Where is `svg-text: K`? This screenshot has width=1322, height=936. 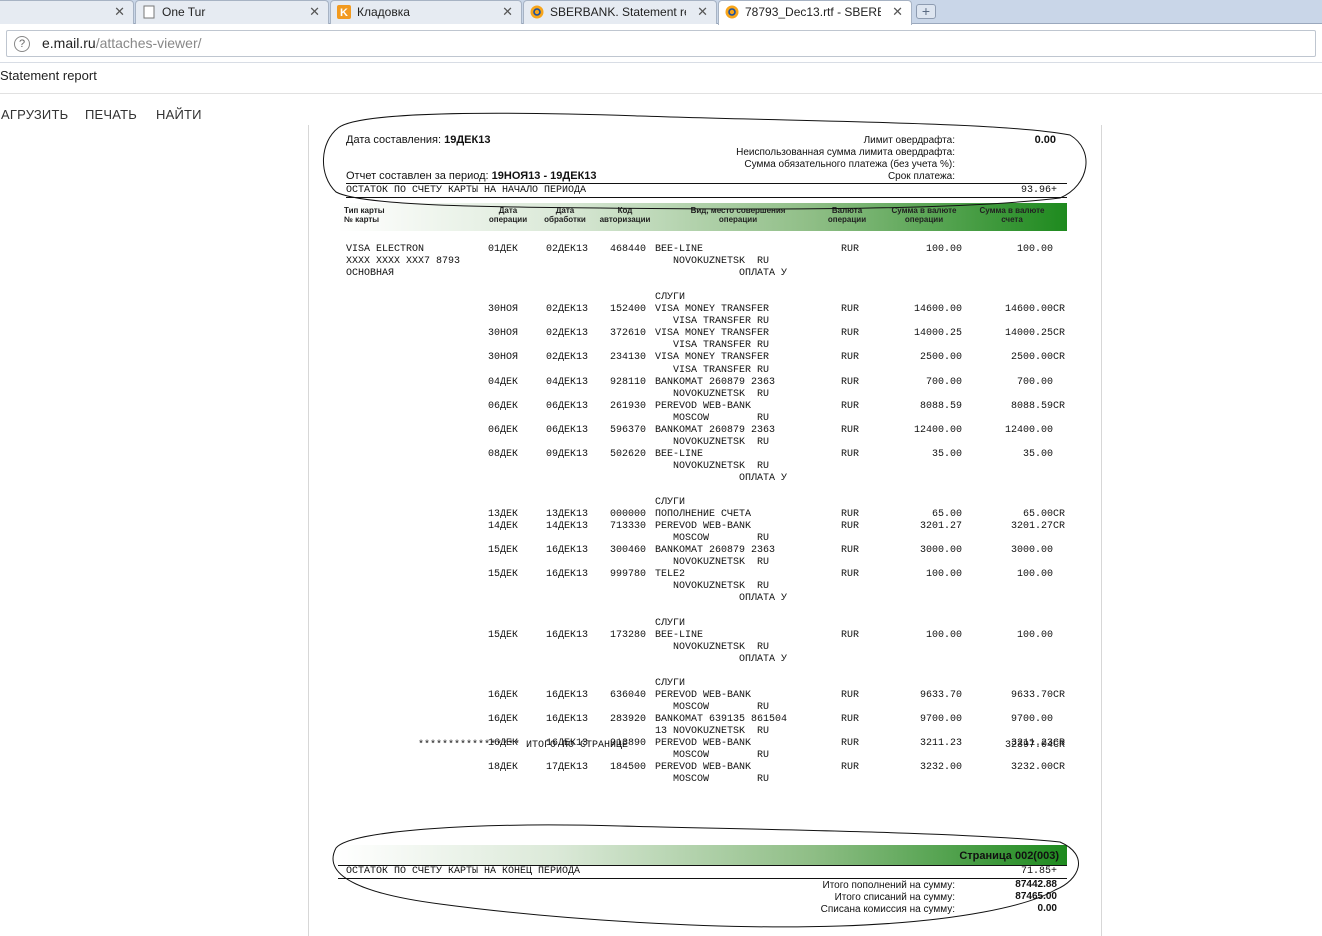 svg-text: K is located at coordinates (344, 13).